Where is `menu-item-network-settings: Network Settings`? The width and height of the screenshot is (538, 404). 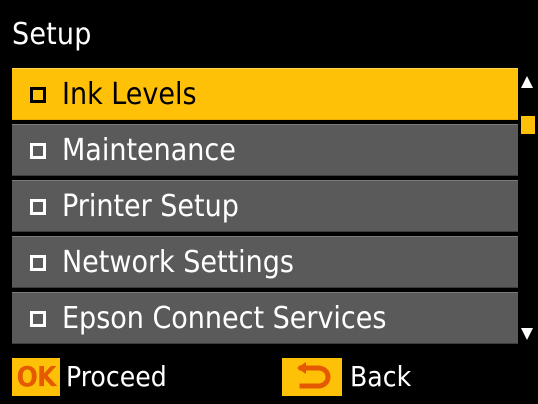
menu-item-network-settings: Network Settings is located at coordinates (265, 262).